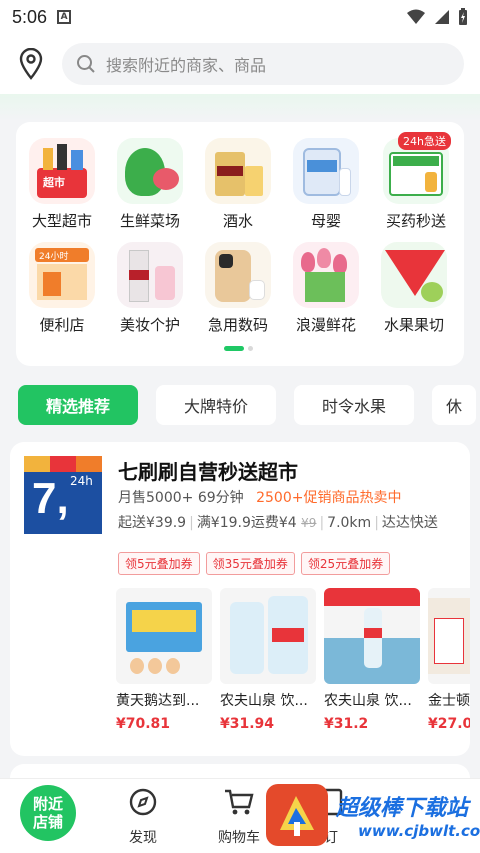 Image resolution: width=480 pixels, height=853 pixels. Describe the element at coordinates (31, 64) in the screenshot. I see `location-pin-icon` at that location.